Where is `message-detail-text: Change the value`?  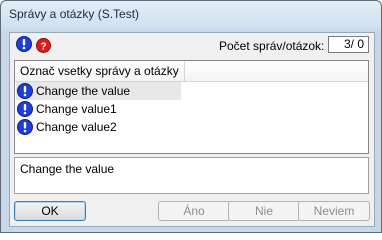
message-detail-text: Change the value is located at coordinates (191, 175).